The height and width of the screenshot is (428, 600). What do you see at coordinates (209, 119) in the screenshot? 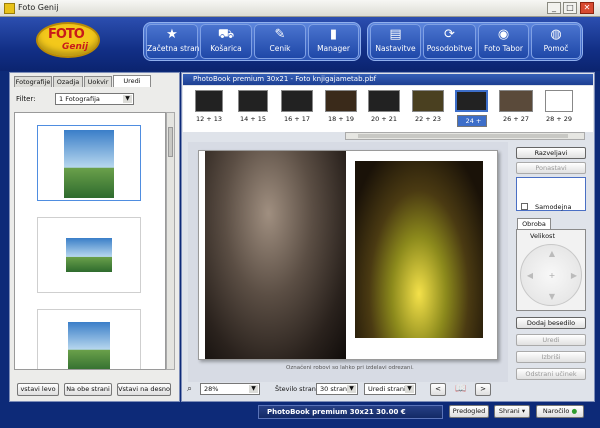
I see `spread-label: 12 + 13` at bounding box center [209, 119].